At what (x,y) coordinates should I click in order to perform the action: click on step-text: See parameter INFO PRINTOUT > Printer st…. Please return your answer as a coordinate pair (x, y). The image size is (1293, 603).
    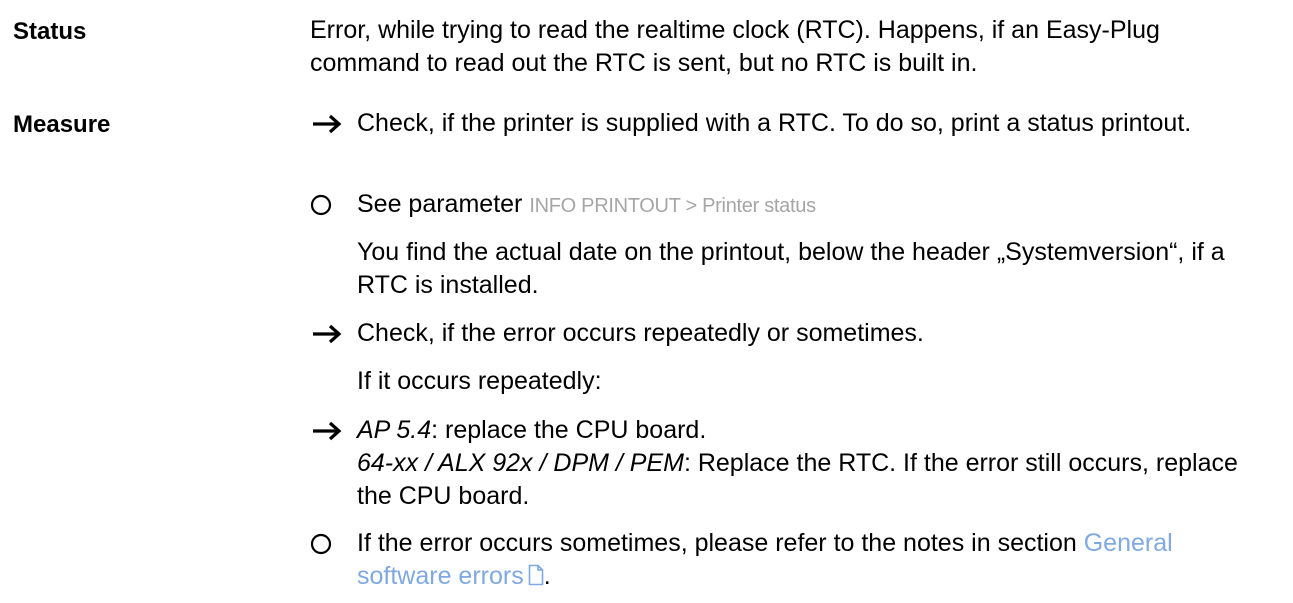
    Looking at the image, I should click on (812, 205).